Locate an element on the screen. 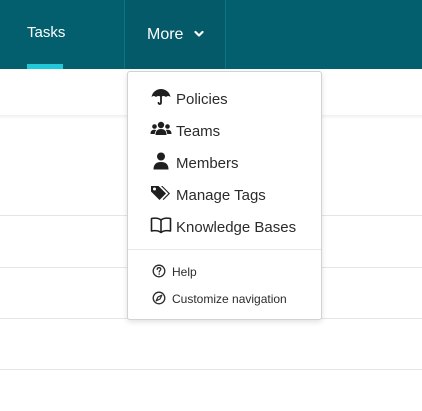  menu-item-customize-navigation: Customize navigation is located at coordinates (224, 300).